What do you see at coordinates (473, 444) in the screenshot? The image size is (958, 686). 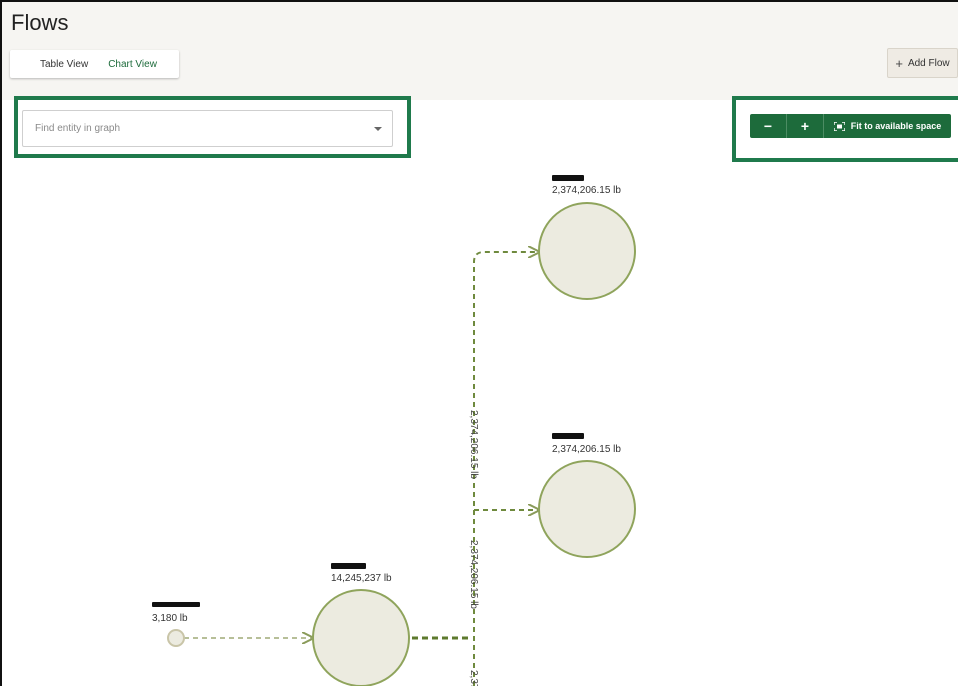 I see `edge-label-top: 2,374,206.15 lb` at bounding box center [473, 444].